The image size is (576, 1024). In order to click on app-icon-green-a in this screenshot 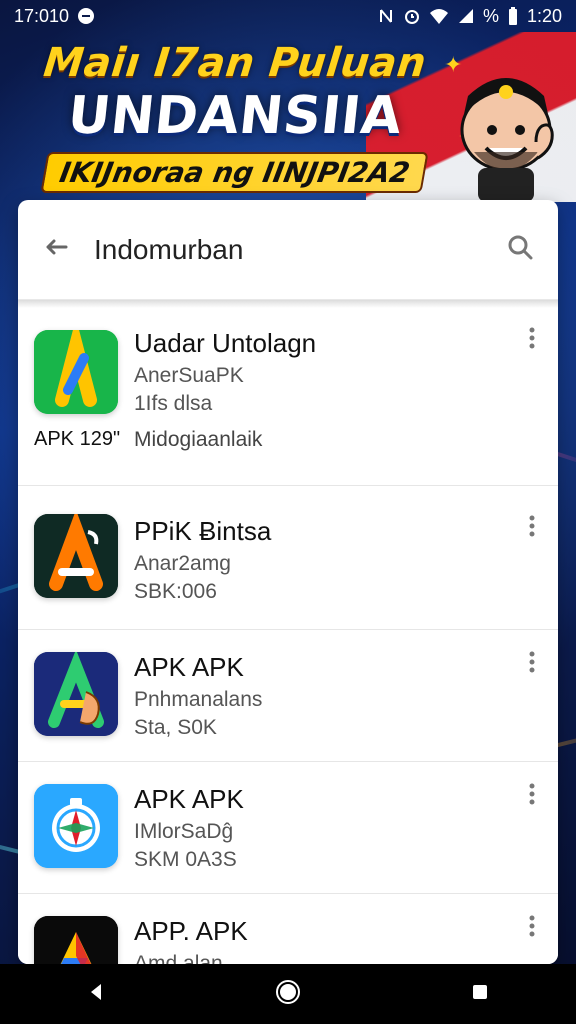, I will do `click(76, 372)`.